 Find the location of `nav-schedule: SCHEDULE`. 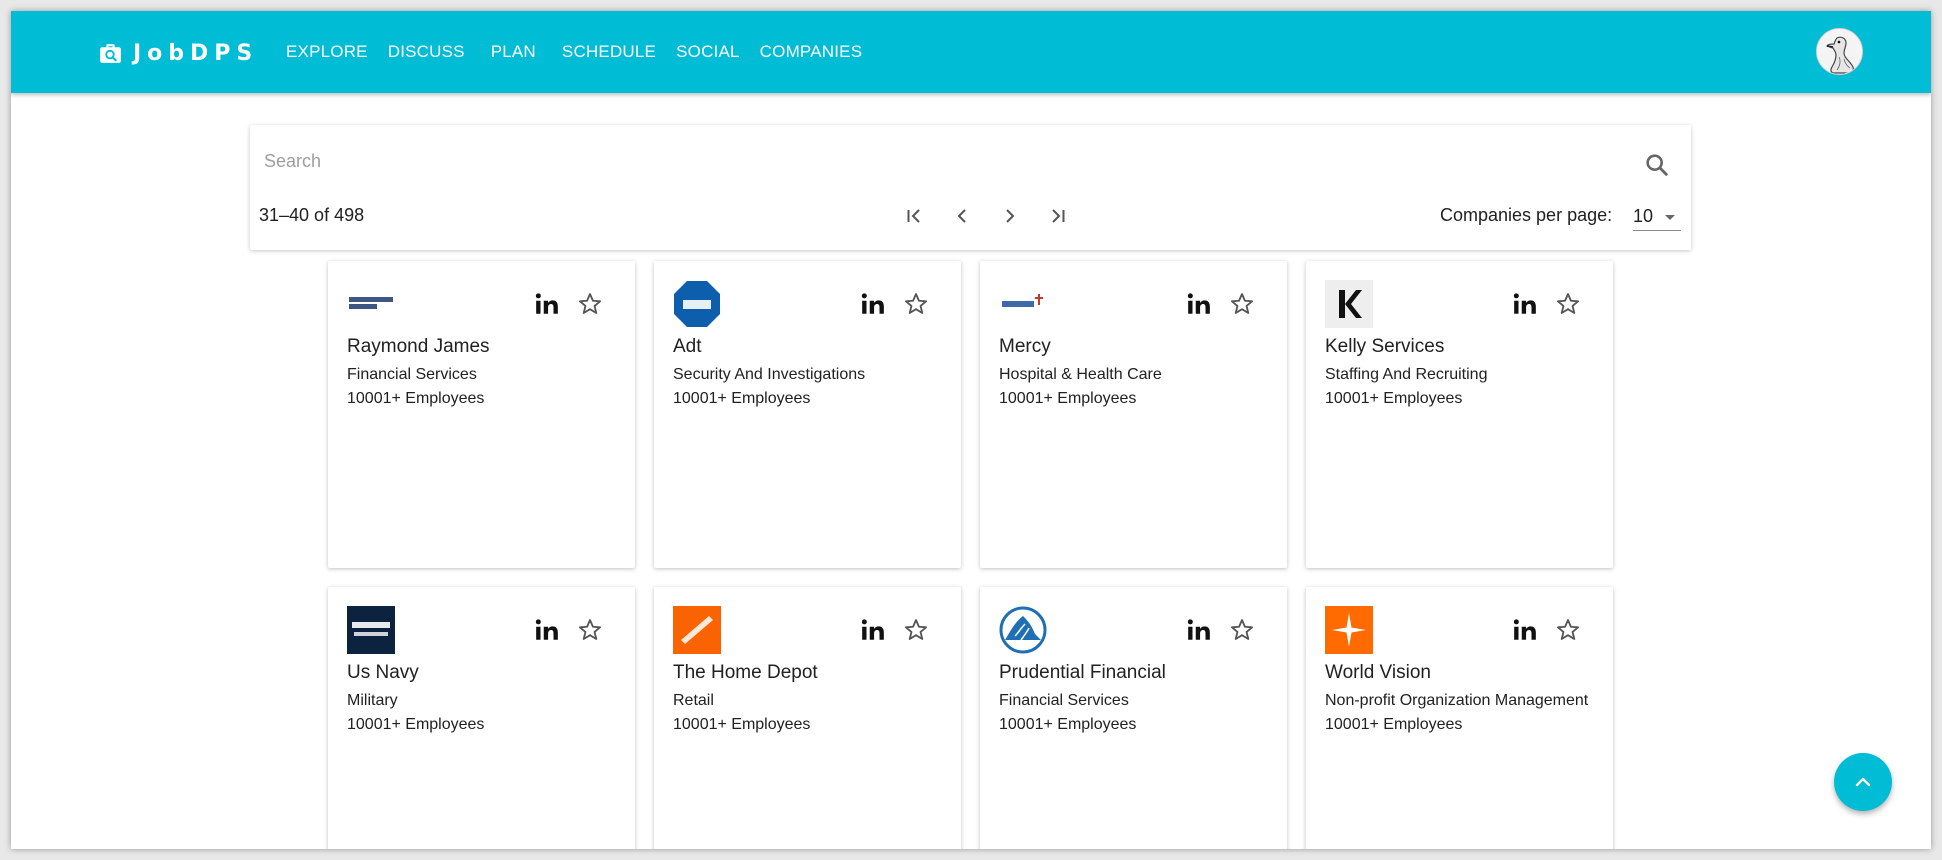

nav-schedule: SCHEDULE is located at coordinates (609, 52).